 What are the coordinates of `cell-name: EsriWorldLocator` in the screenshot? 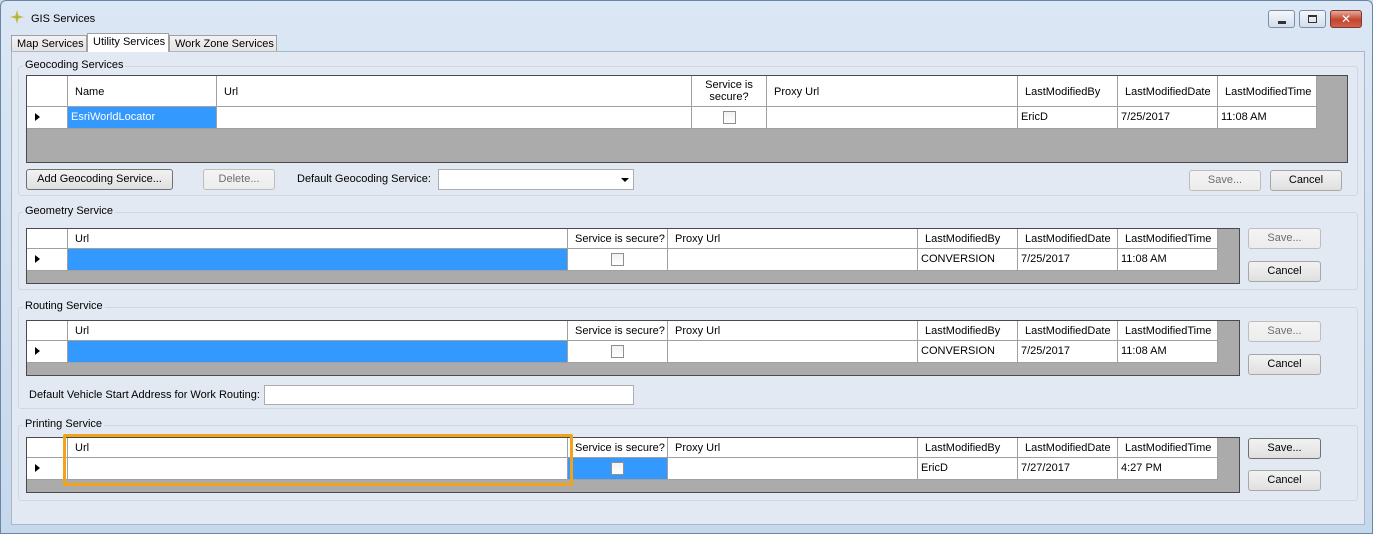 It's located at (142, 118).